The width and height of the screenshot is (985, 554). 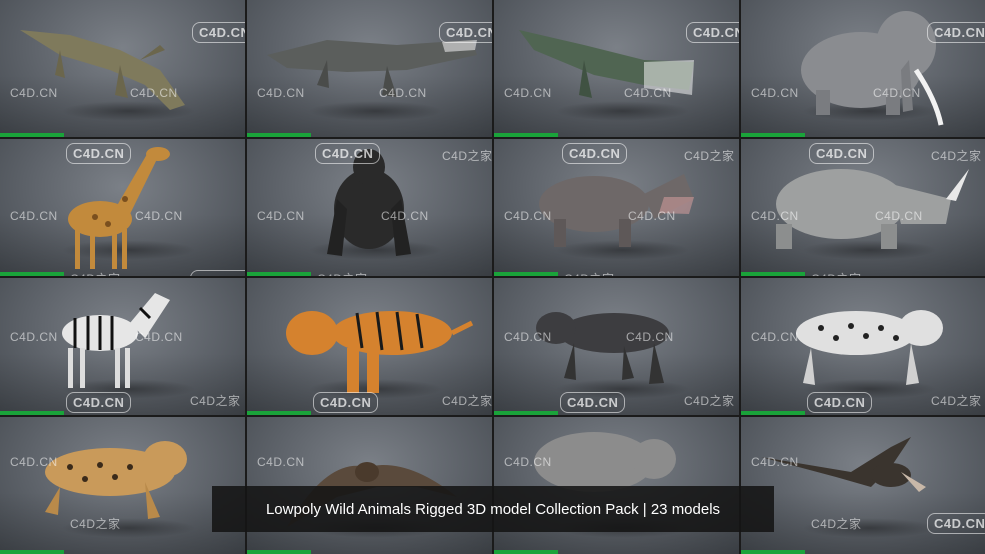 I want to click on tile-gorilla: C4D.CN C4D之家 C4D.CN C4D.CN C4D之家, so click(x=369, y=207).